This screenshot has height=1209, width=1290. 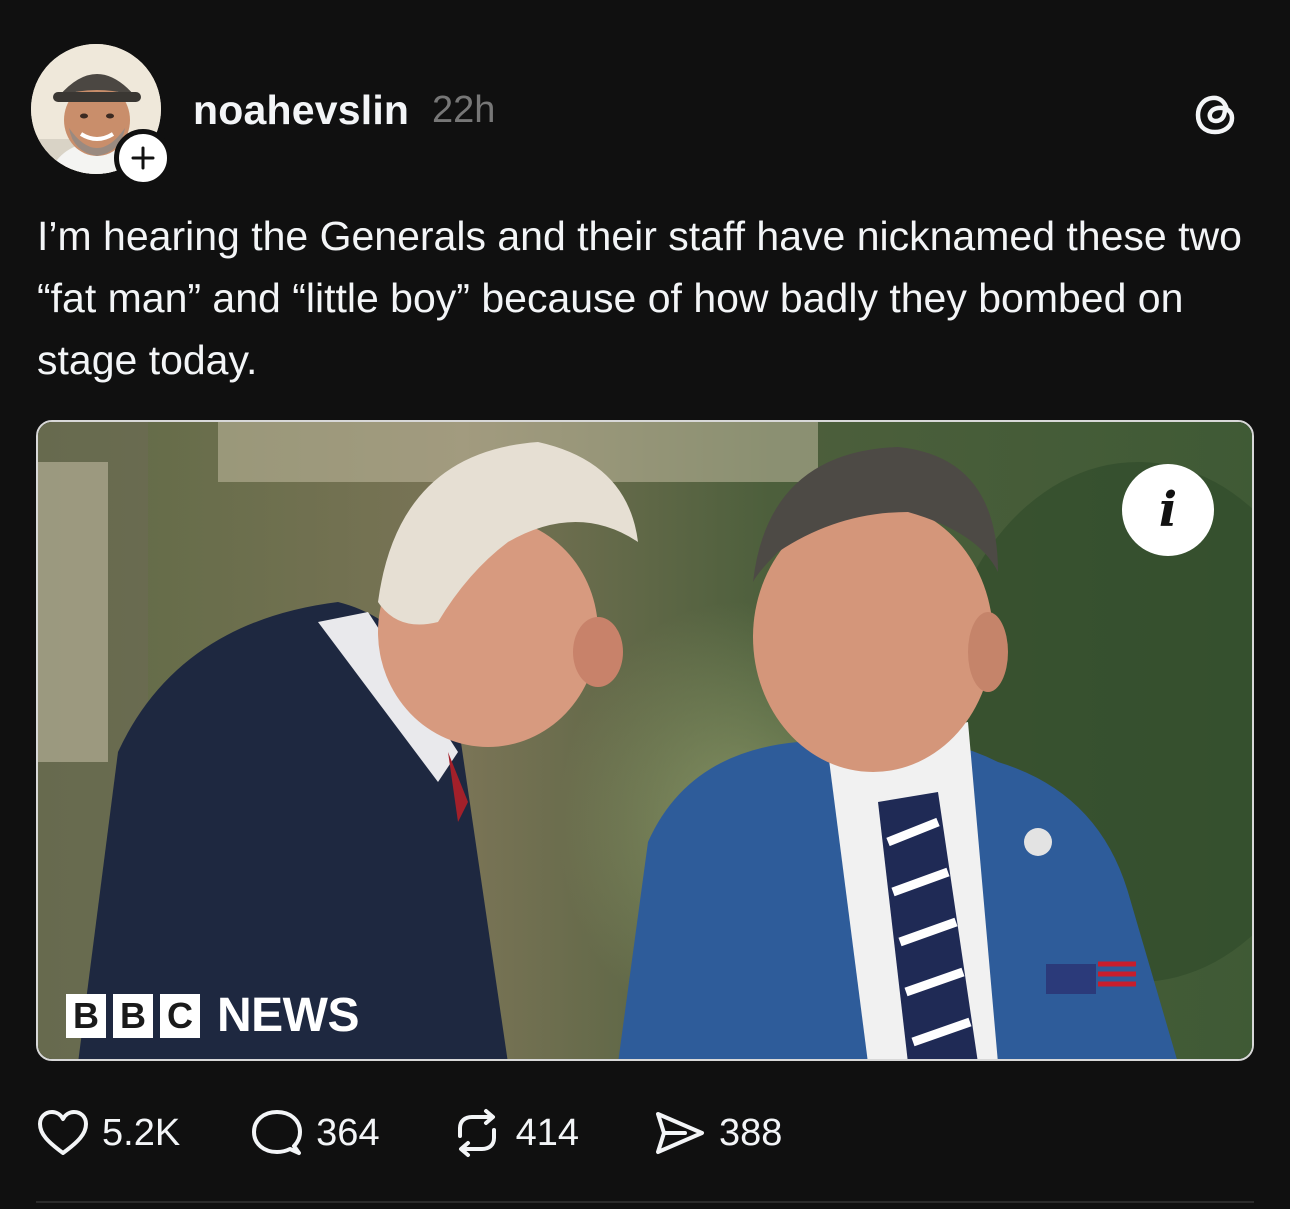 What do you see at coordinates (180, 1015) in the screenshot?
I see `bbc-letter-c: C` at bounding box center [180, 1015].